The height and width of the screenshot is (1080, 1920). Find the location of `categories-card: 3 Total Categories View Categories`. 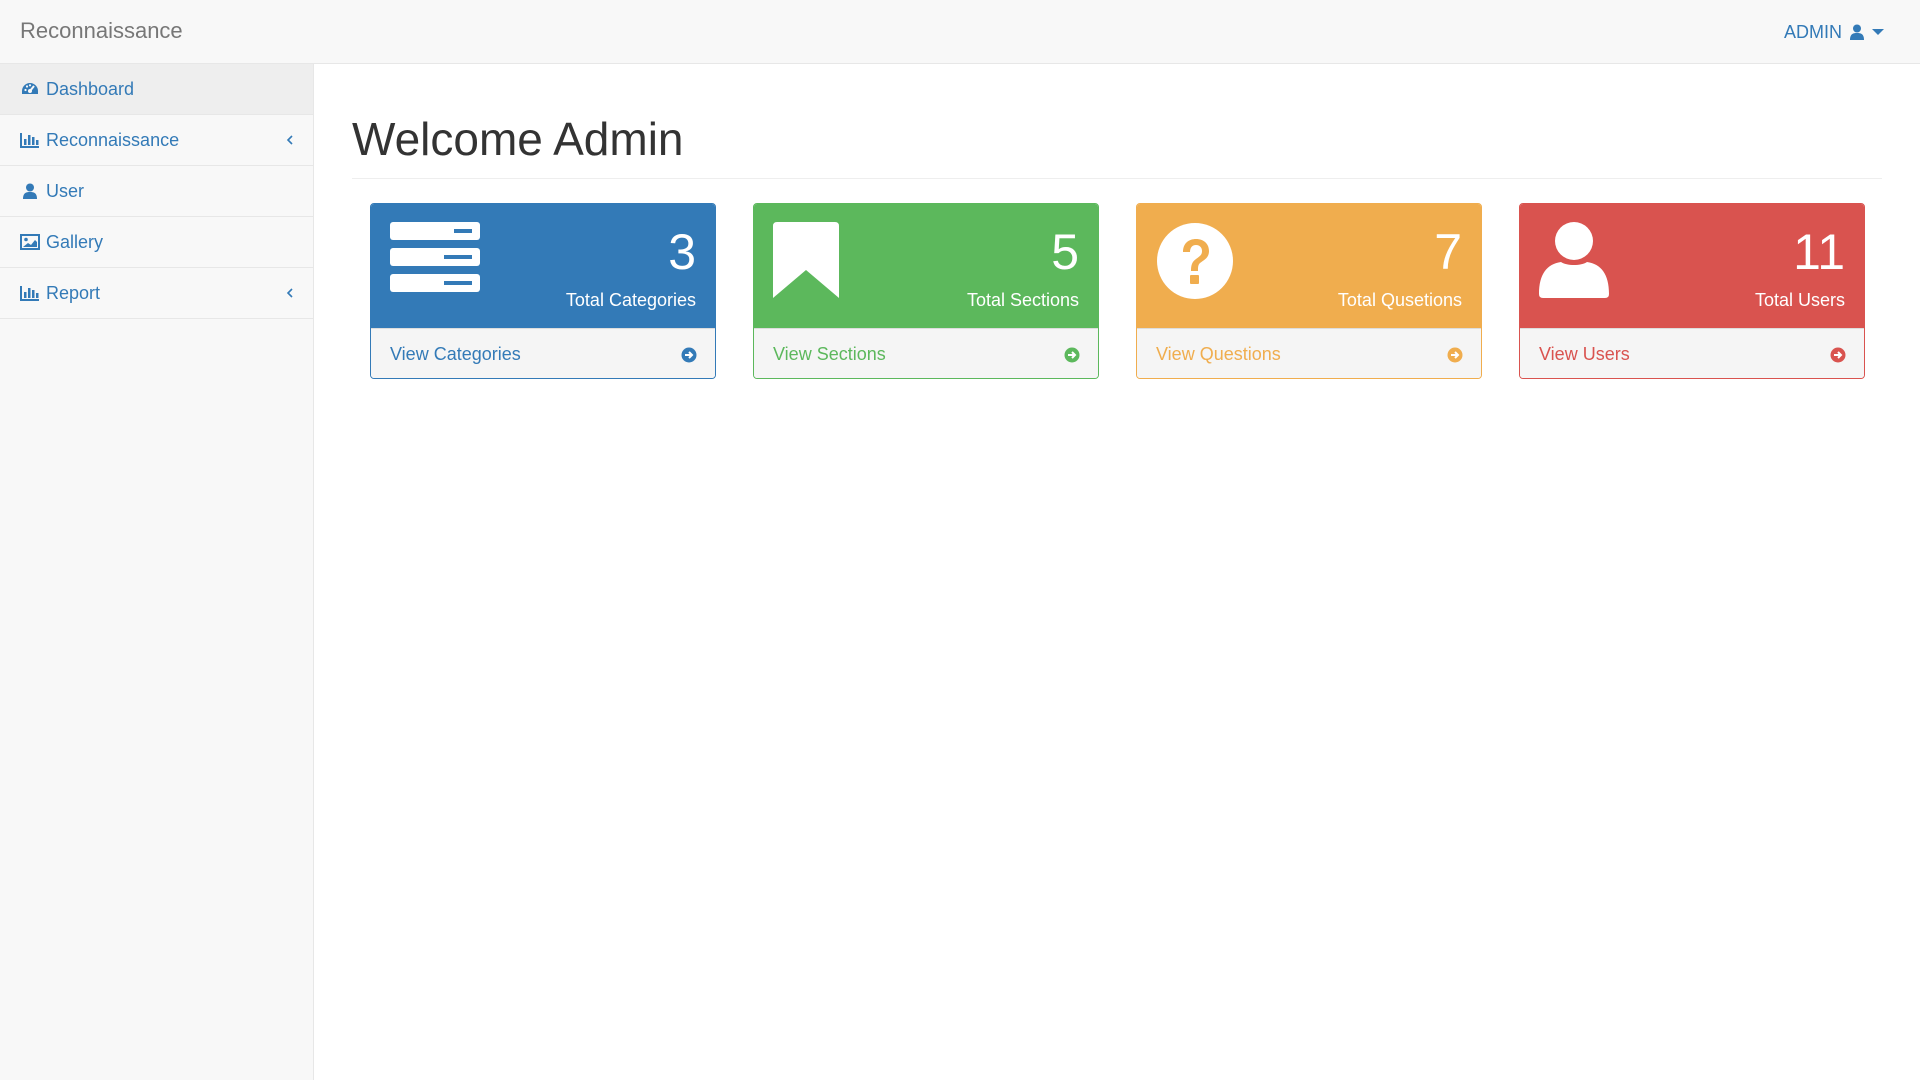

categories-card: 3 Total Categories View Categories is located at coordinates (543, 291).